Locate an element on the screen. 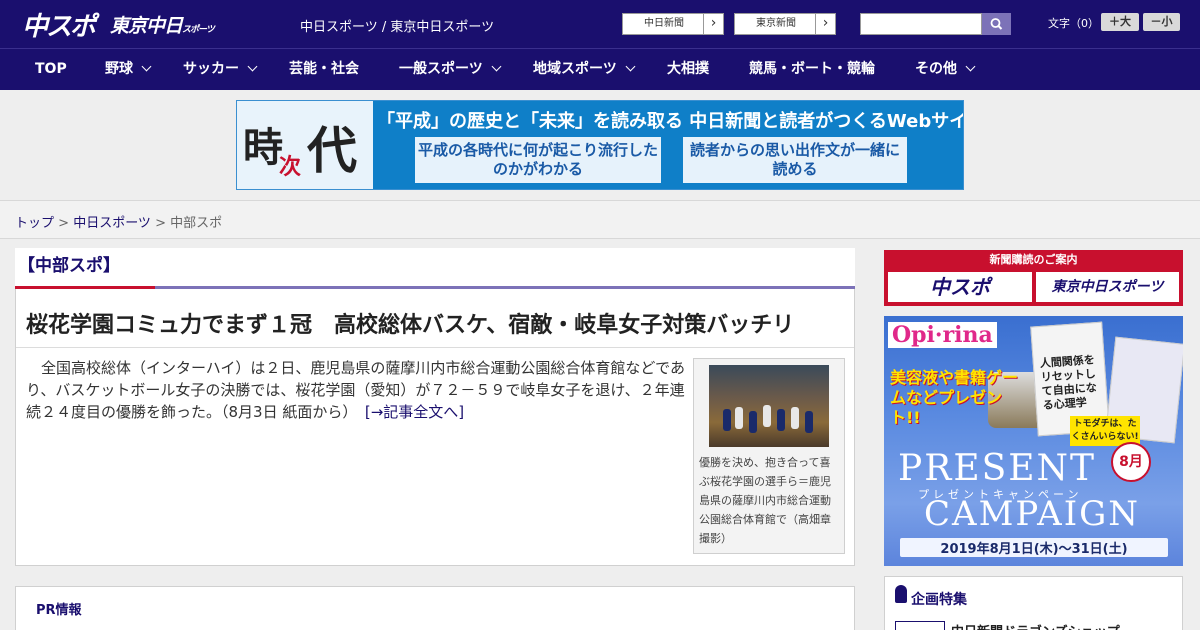 Image resolution: width=1200 pixels, height=630 pixels. read-more-link: [→記事全文へ] is located at coordinates (414, 412).